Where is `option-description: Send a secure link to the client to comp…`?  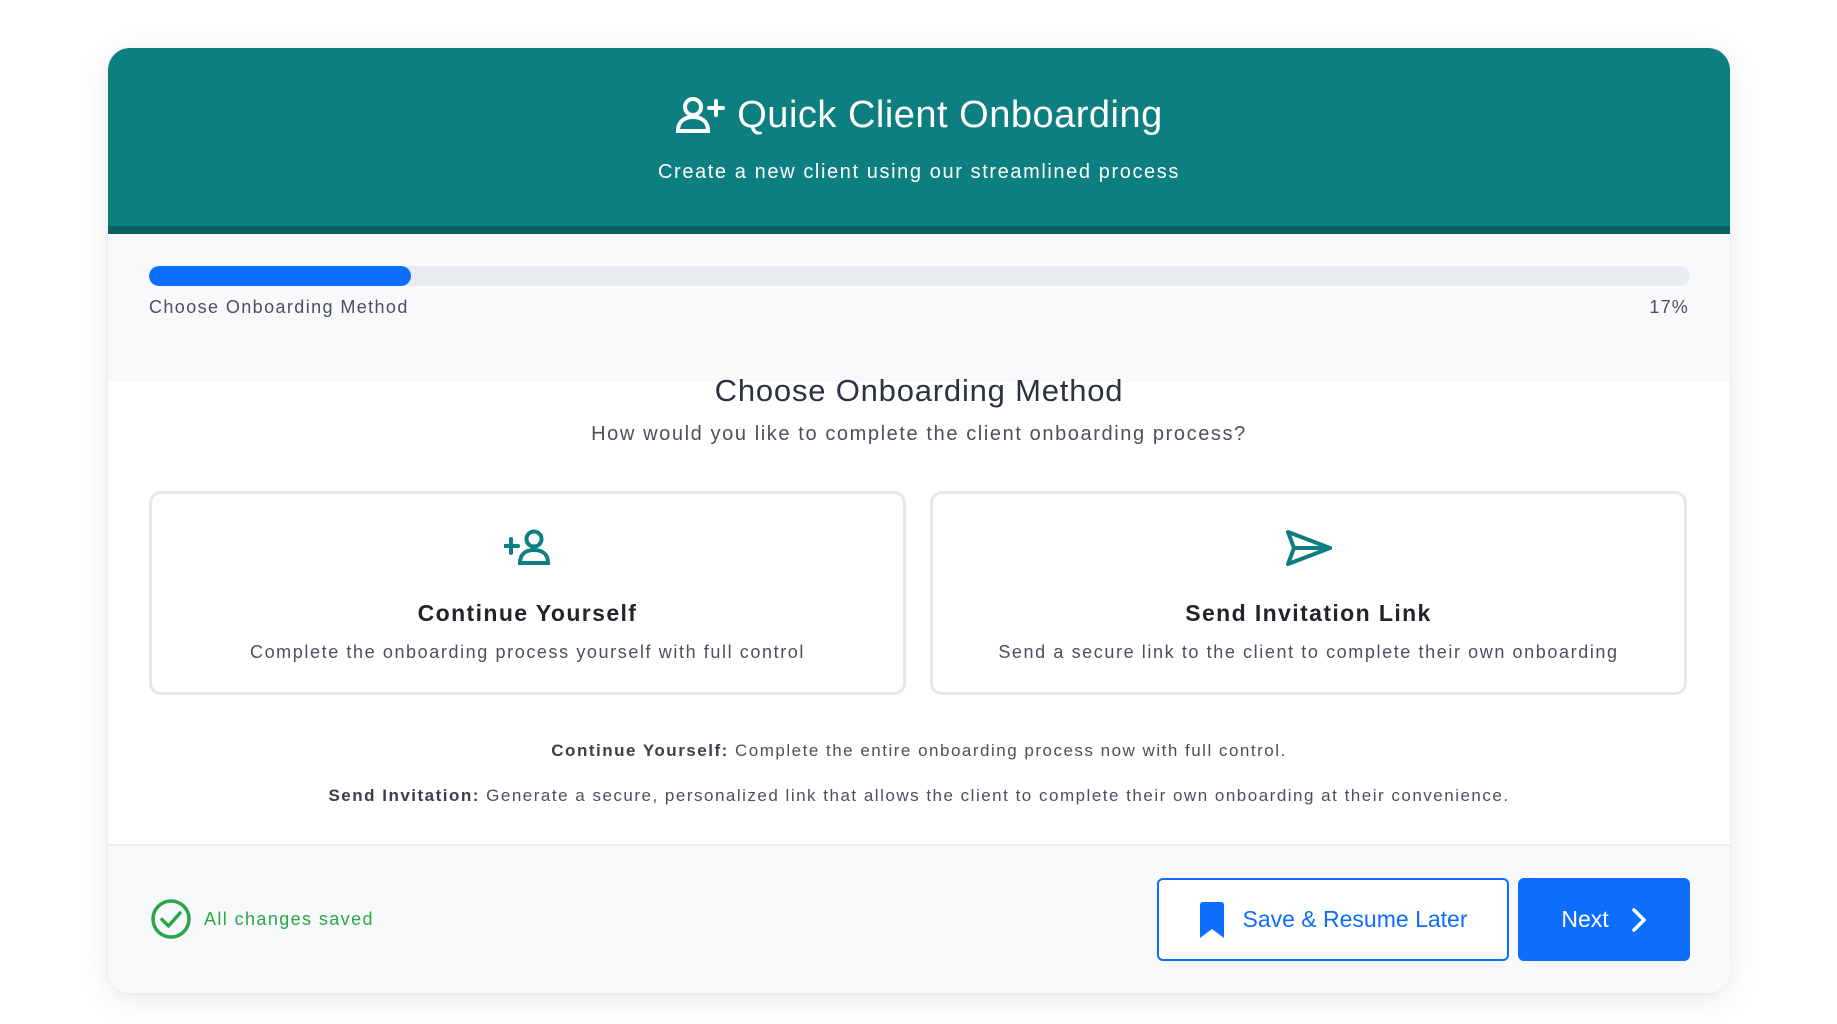
option-description: Send a secure link to the client to comp… is located at coordinates (1308, 652).